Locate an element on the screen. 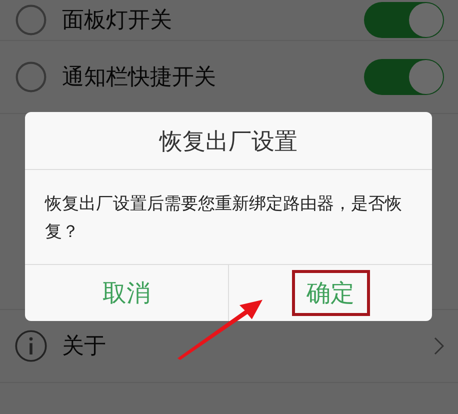 The height and width of the screenshot is (414, 458). dialog-title: 恢复出厂设置 is located at coordinates (228, 141).